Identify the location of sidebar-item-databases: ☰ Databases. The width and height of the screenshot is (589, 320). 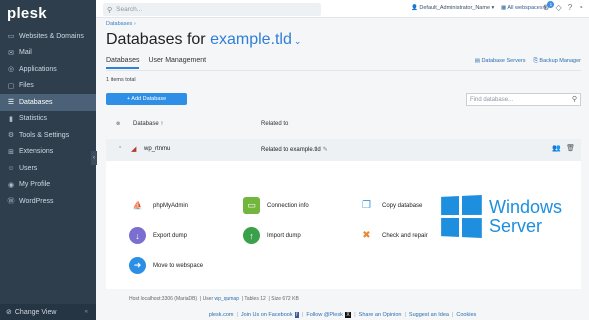
(48, 102).